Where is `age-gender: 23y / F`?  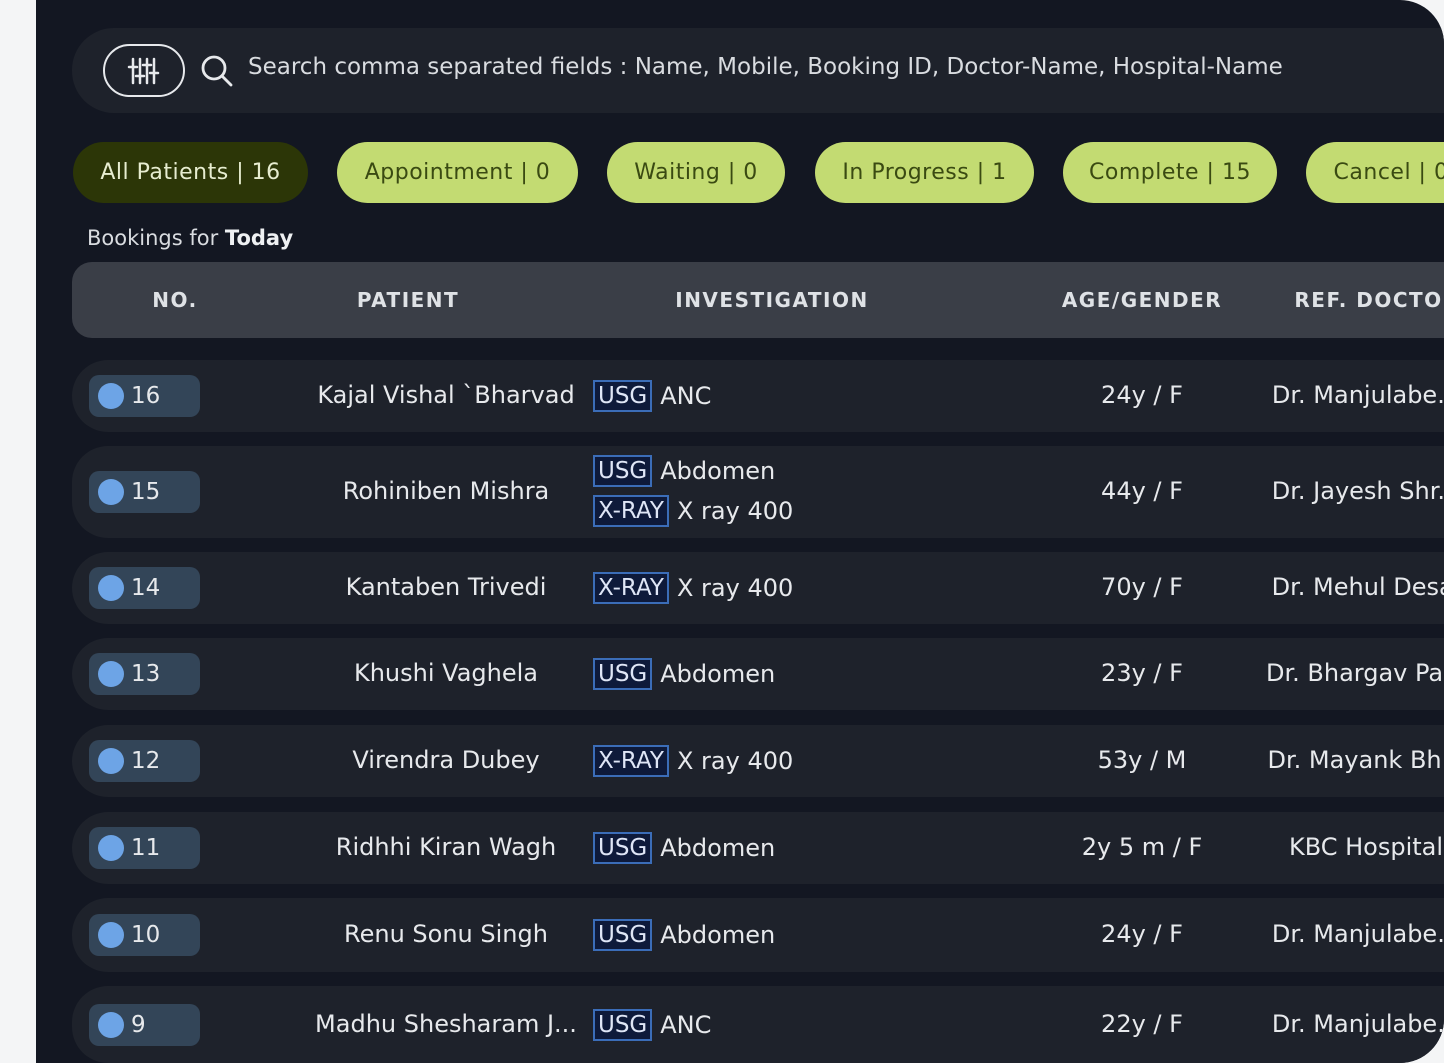
age-gender: 23y / F is located at coordinates (1142, 673).